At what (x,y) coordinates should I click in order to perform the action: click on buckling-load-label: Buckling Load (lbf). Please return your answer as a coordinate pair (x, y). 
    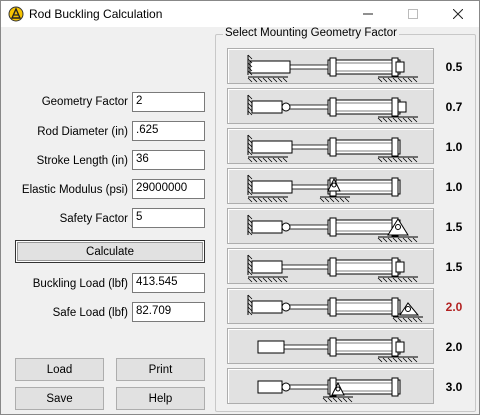
    Looking at the image, I should click on (80, 284).